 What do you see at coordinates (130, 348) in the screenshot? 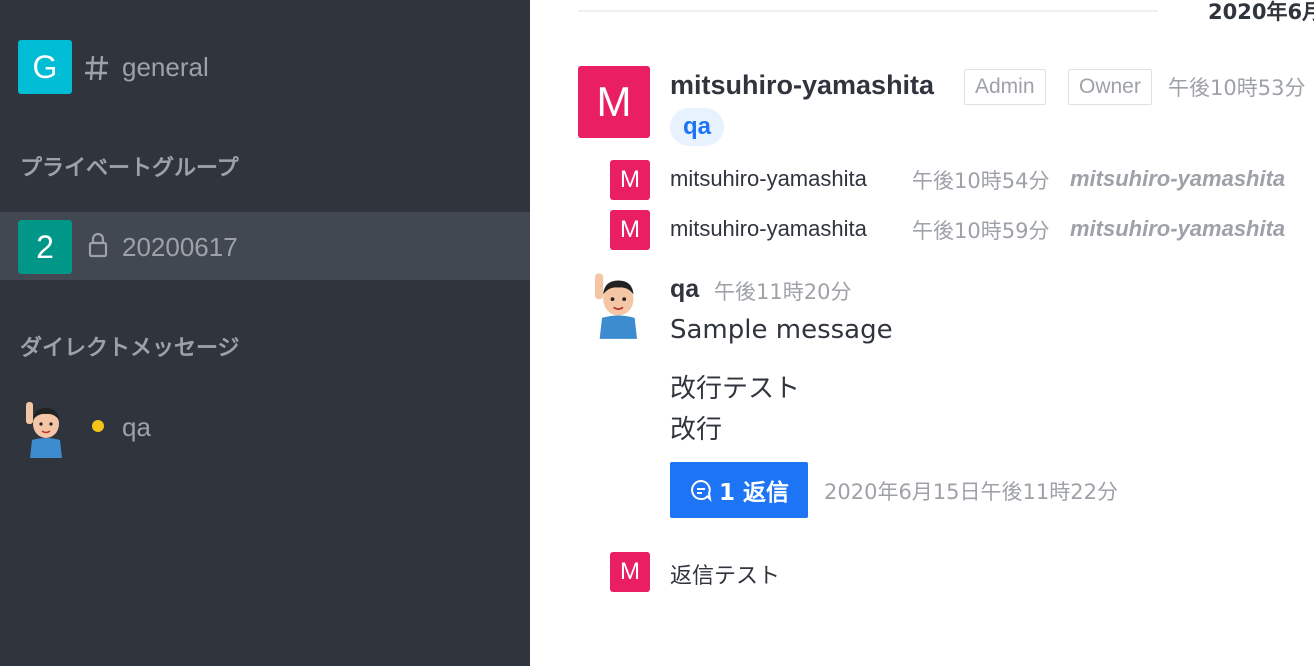
I see `direct-messages-heading: ダイレクトメッセージ` at bounding box center [130, 348].